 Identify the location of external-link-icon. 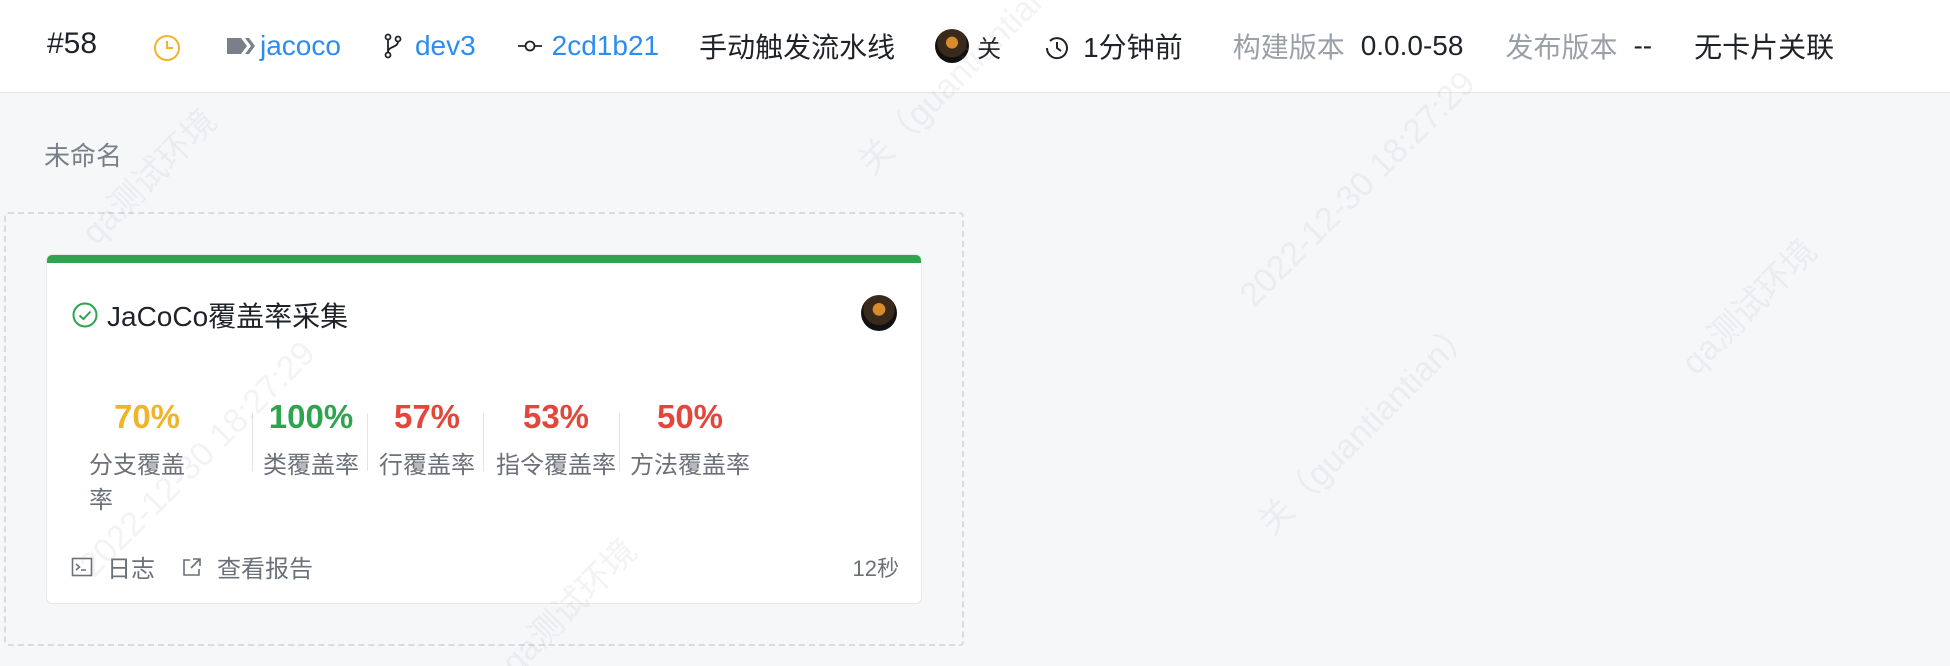
(192, 566).